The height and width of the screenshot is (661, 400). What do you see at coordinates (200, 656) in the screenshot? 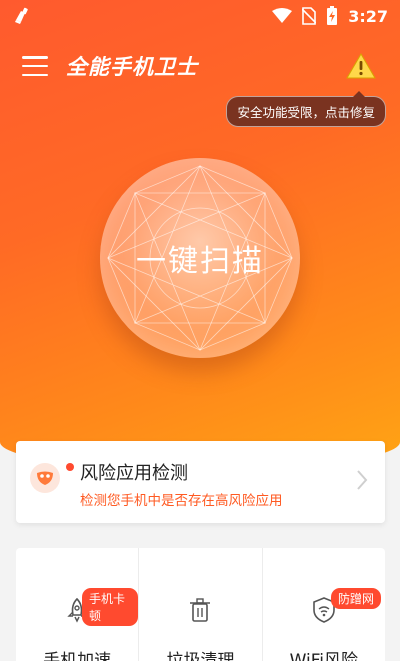
I see `tool-label: 垃圾清理` at bounding box center [200, 656].